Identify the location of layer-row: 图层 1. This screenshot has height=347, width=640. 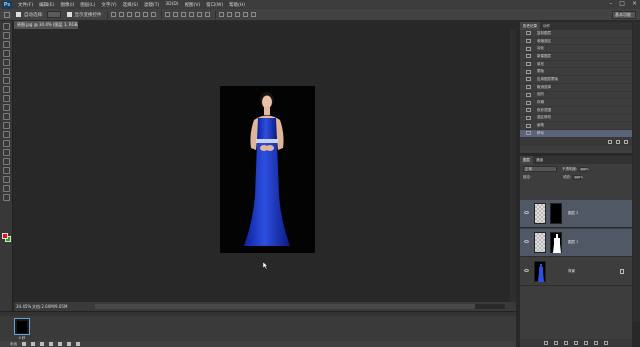
(576, 243).